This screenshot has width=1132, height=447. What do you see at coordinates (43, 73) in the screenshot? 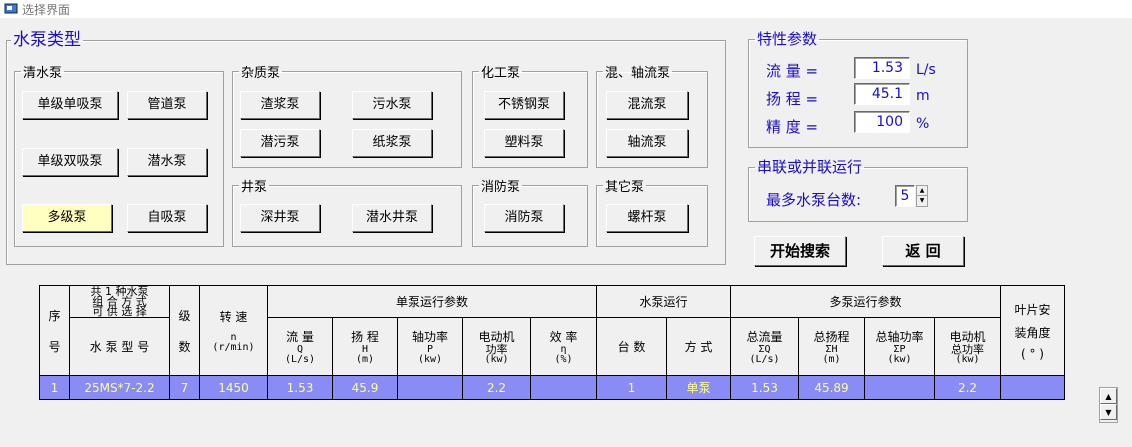
I see `clear-water-legend: 清水泵` at bounding box center [43, 73].